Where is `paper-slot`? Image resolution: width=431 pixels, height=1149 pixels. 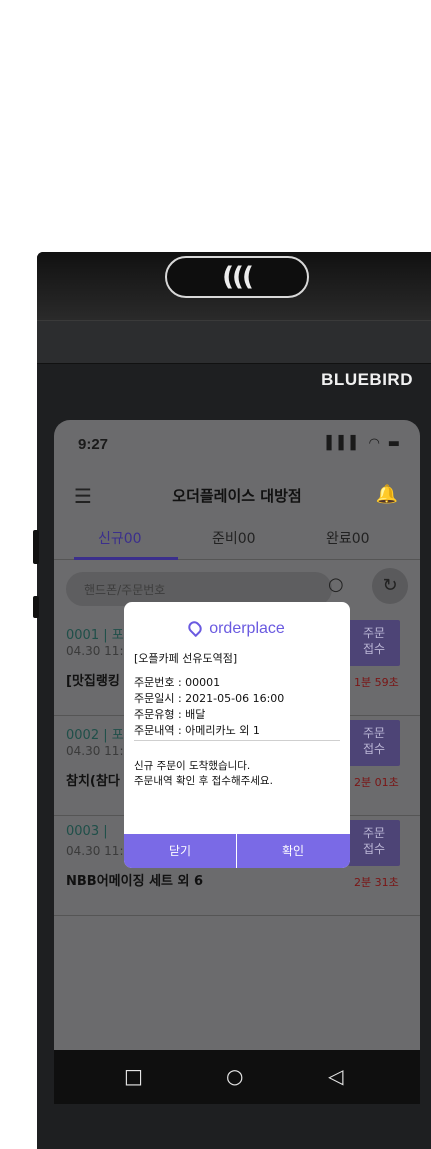 paper-slot is located at coordinates (234, 342).